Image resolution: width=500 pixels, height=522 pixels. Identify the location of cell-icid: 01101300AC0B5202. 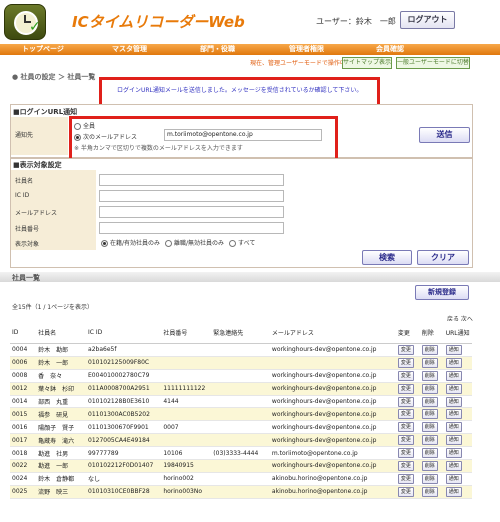
(124, 414).